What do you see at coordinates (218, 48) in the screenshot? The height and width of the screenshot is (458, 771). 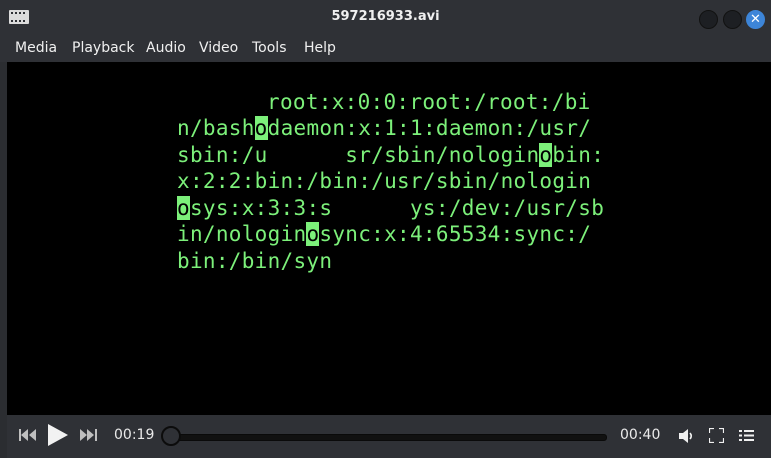 I see `menu-video: Video` at bounding box center [218, 48].